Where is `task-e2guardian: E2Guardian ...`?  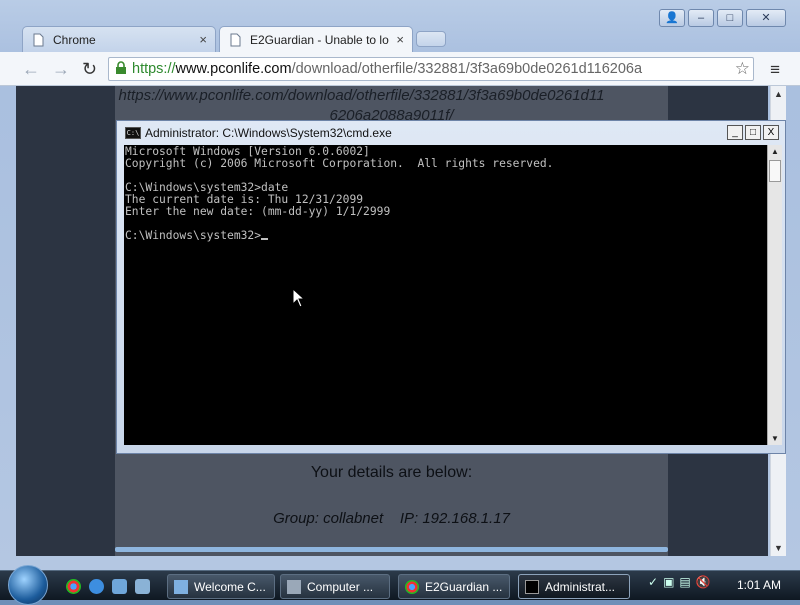 task-e2guardian: E2Guardian ... is located at coordinates (454, 586).